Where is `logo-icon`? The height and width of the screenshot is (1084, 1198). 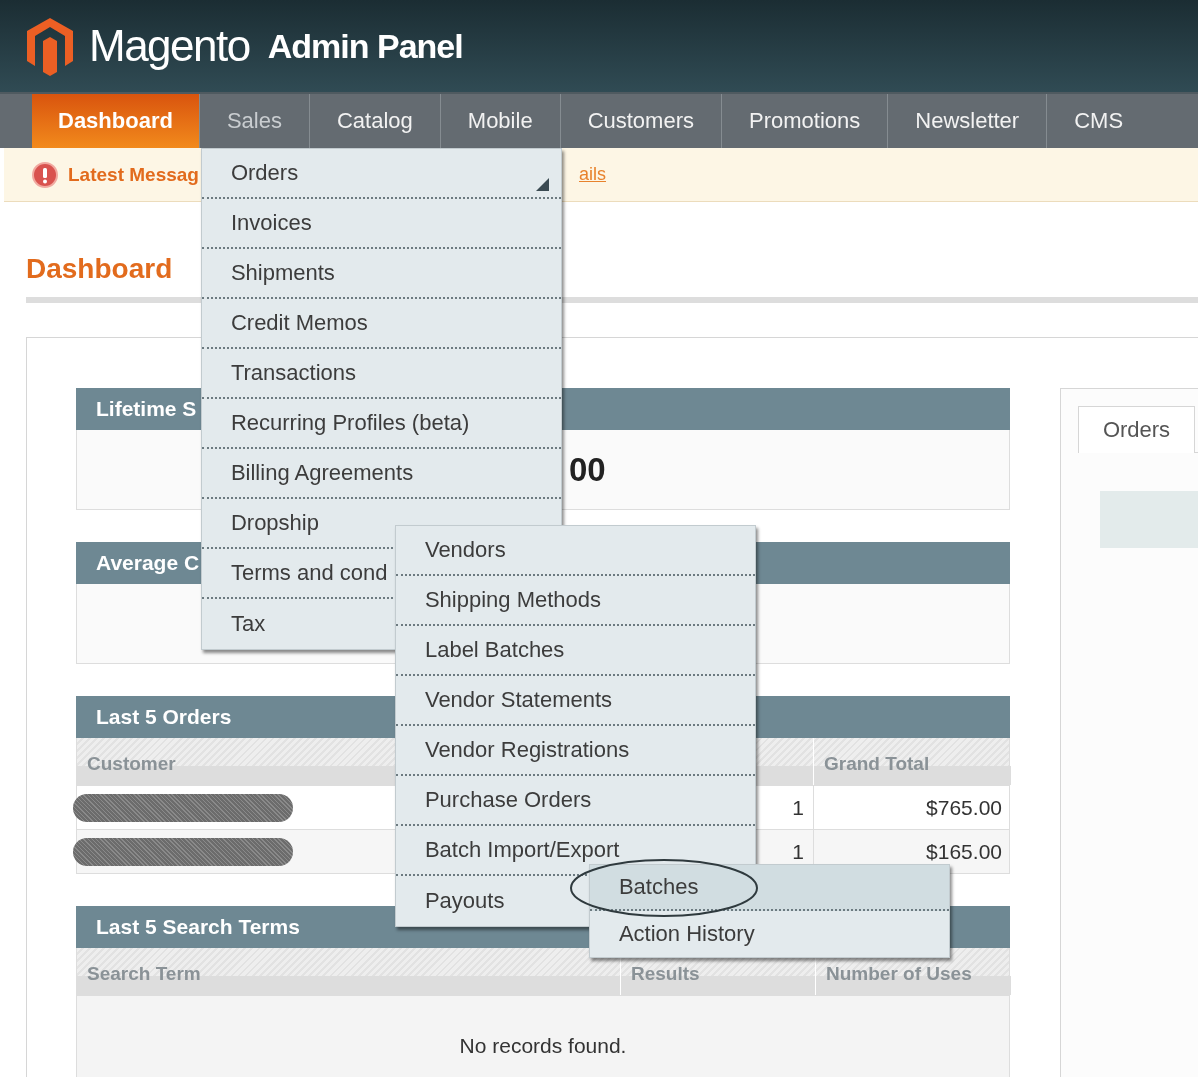
logo-icon is located at coordinates (50, 46).